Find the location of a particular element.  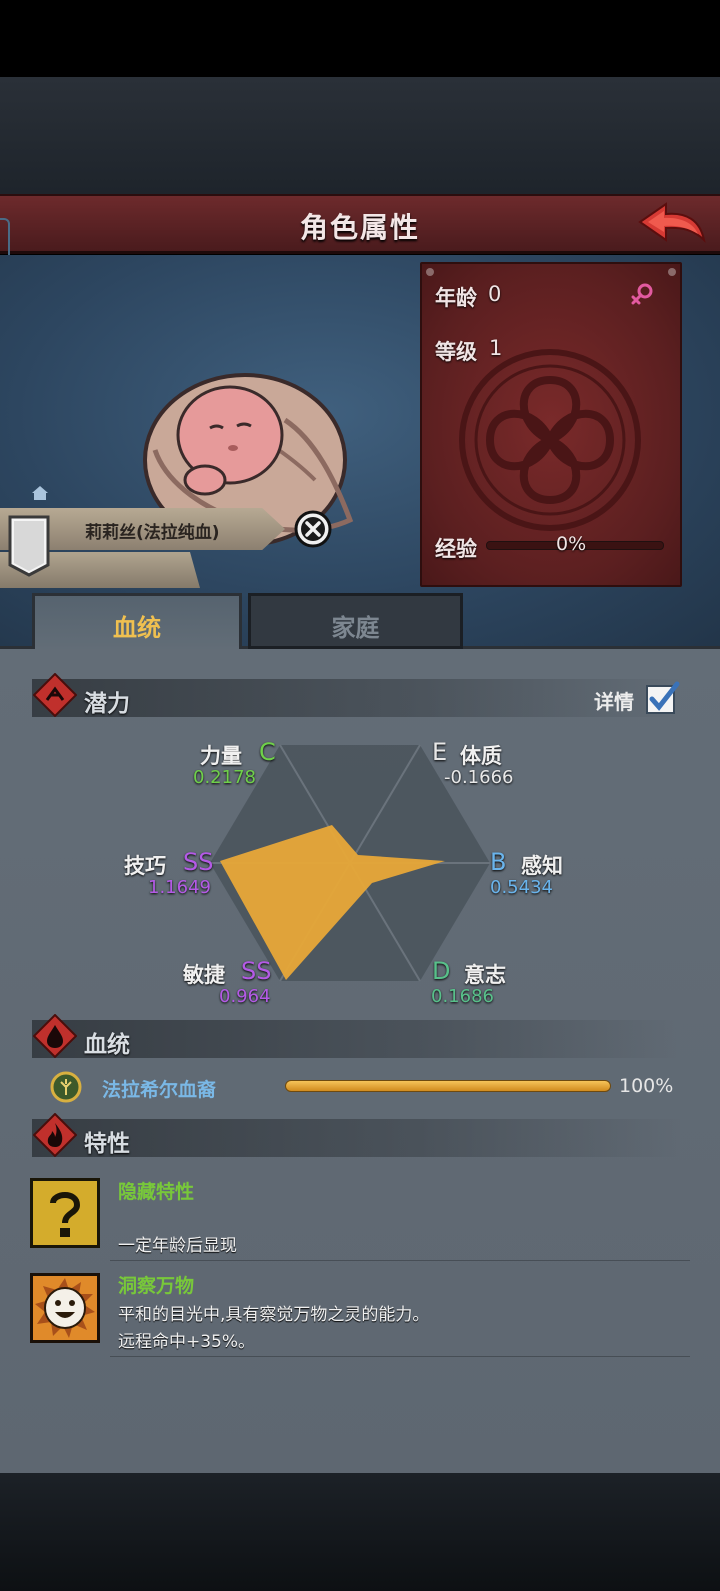

trait-insight-name: 洞察万物 is located at coordinates (156, 1286).